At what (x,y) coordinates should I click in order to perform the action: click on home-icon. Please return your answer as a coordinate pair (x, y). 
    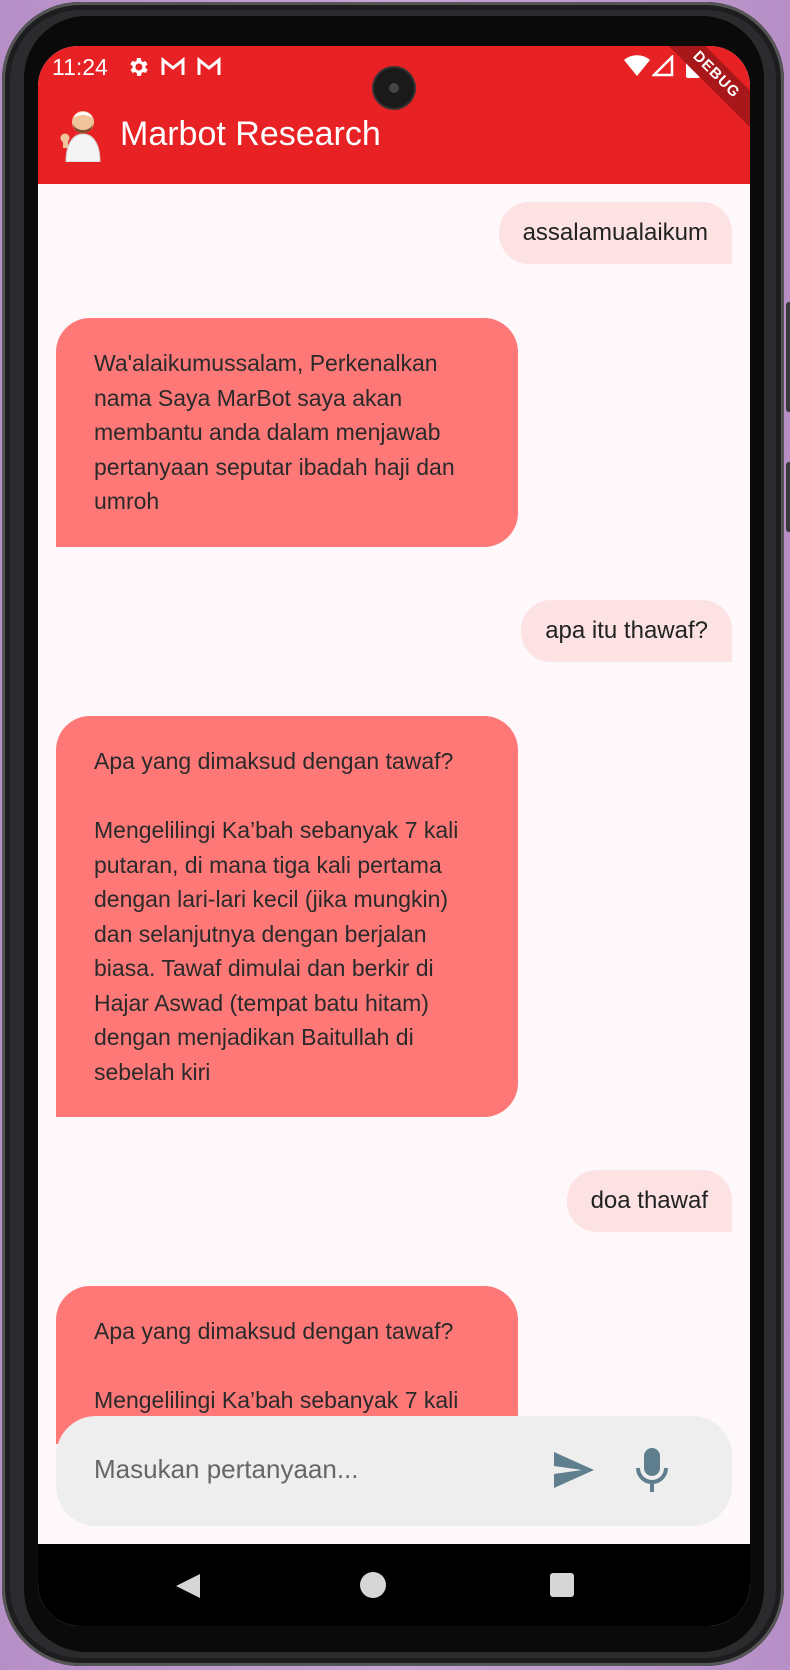
    Looking at the image, I should click on (373, 1585).